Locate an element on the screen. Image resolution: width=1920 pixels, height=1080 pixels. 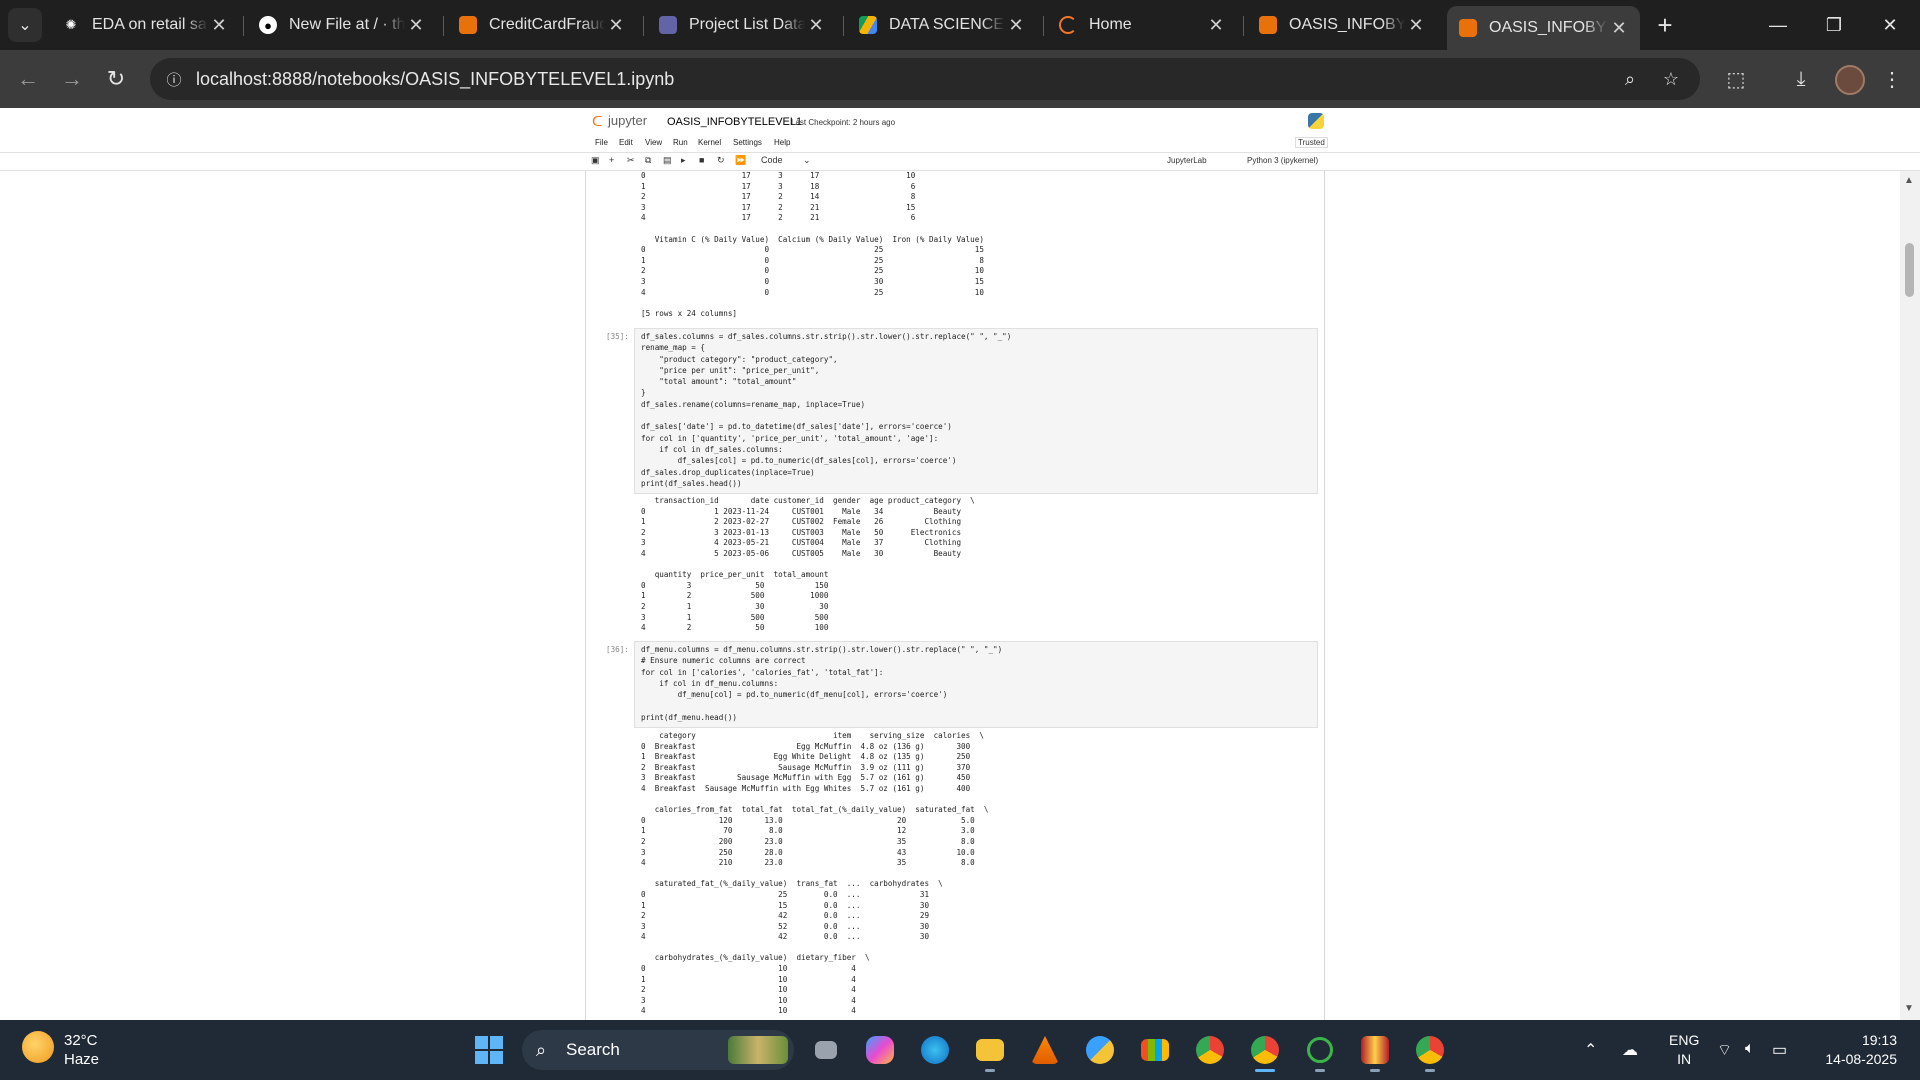
restart-icon: ↻ is located at coordinates (721, 160).